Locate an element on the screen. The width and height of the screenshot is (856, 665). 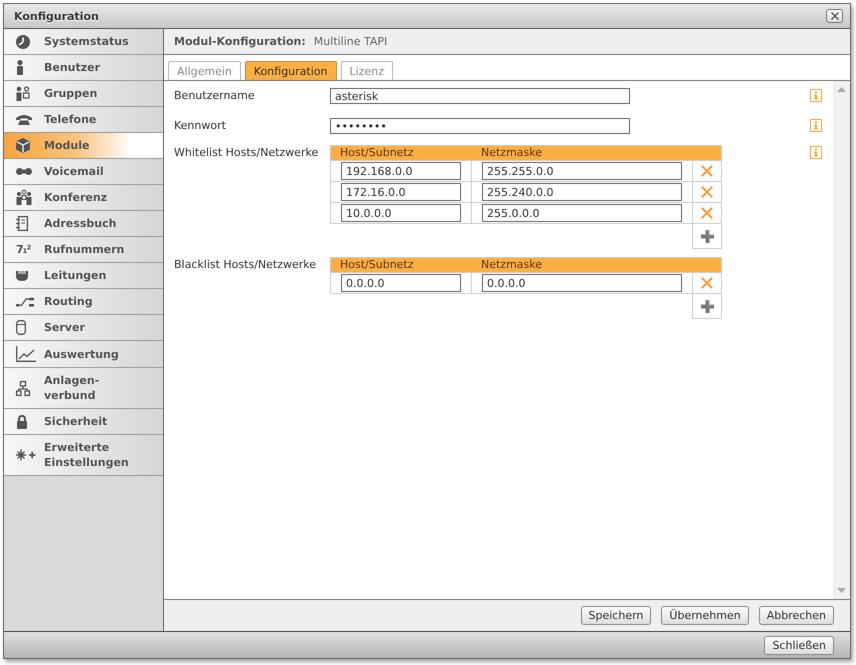
plug-icon is located at coordinates (22, 275).